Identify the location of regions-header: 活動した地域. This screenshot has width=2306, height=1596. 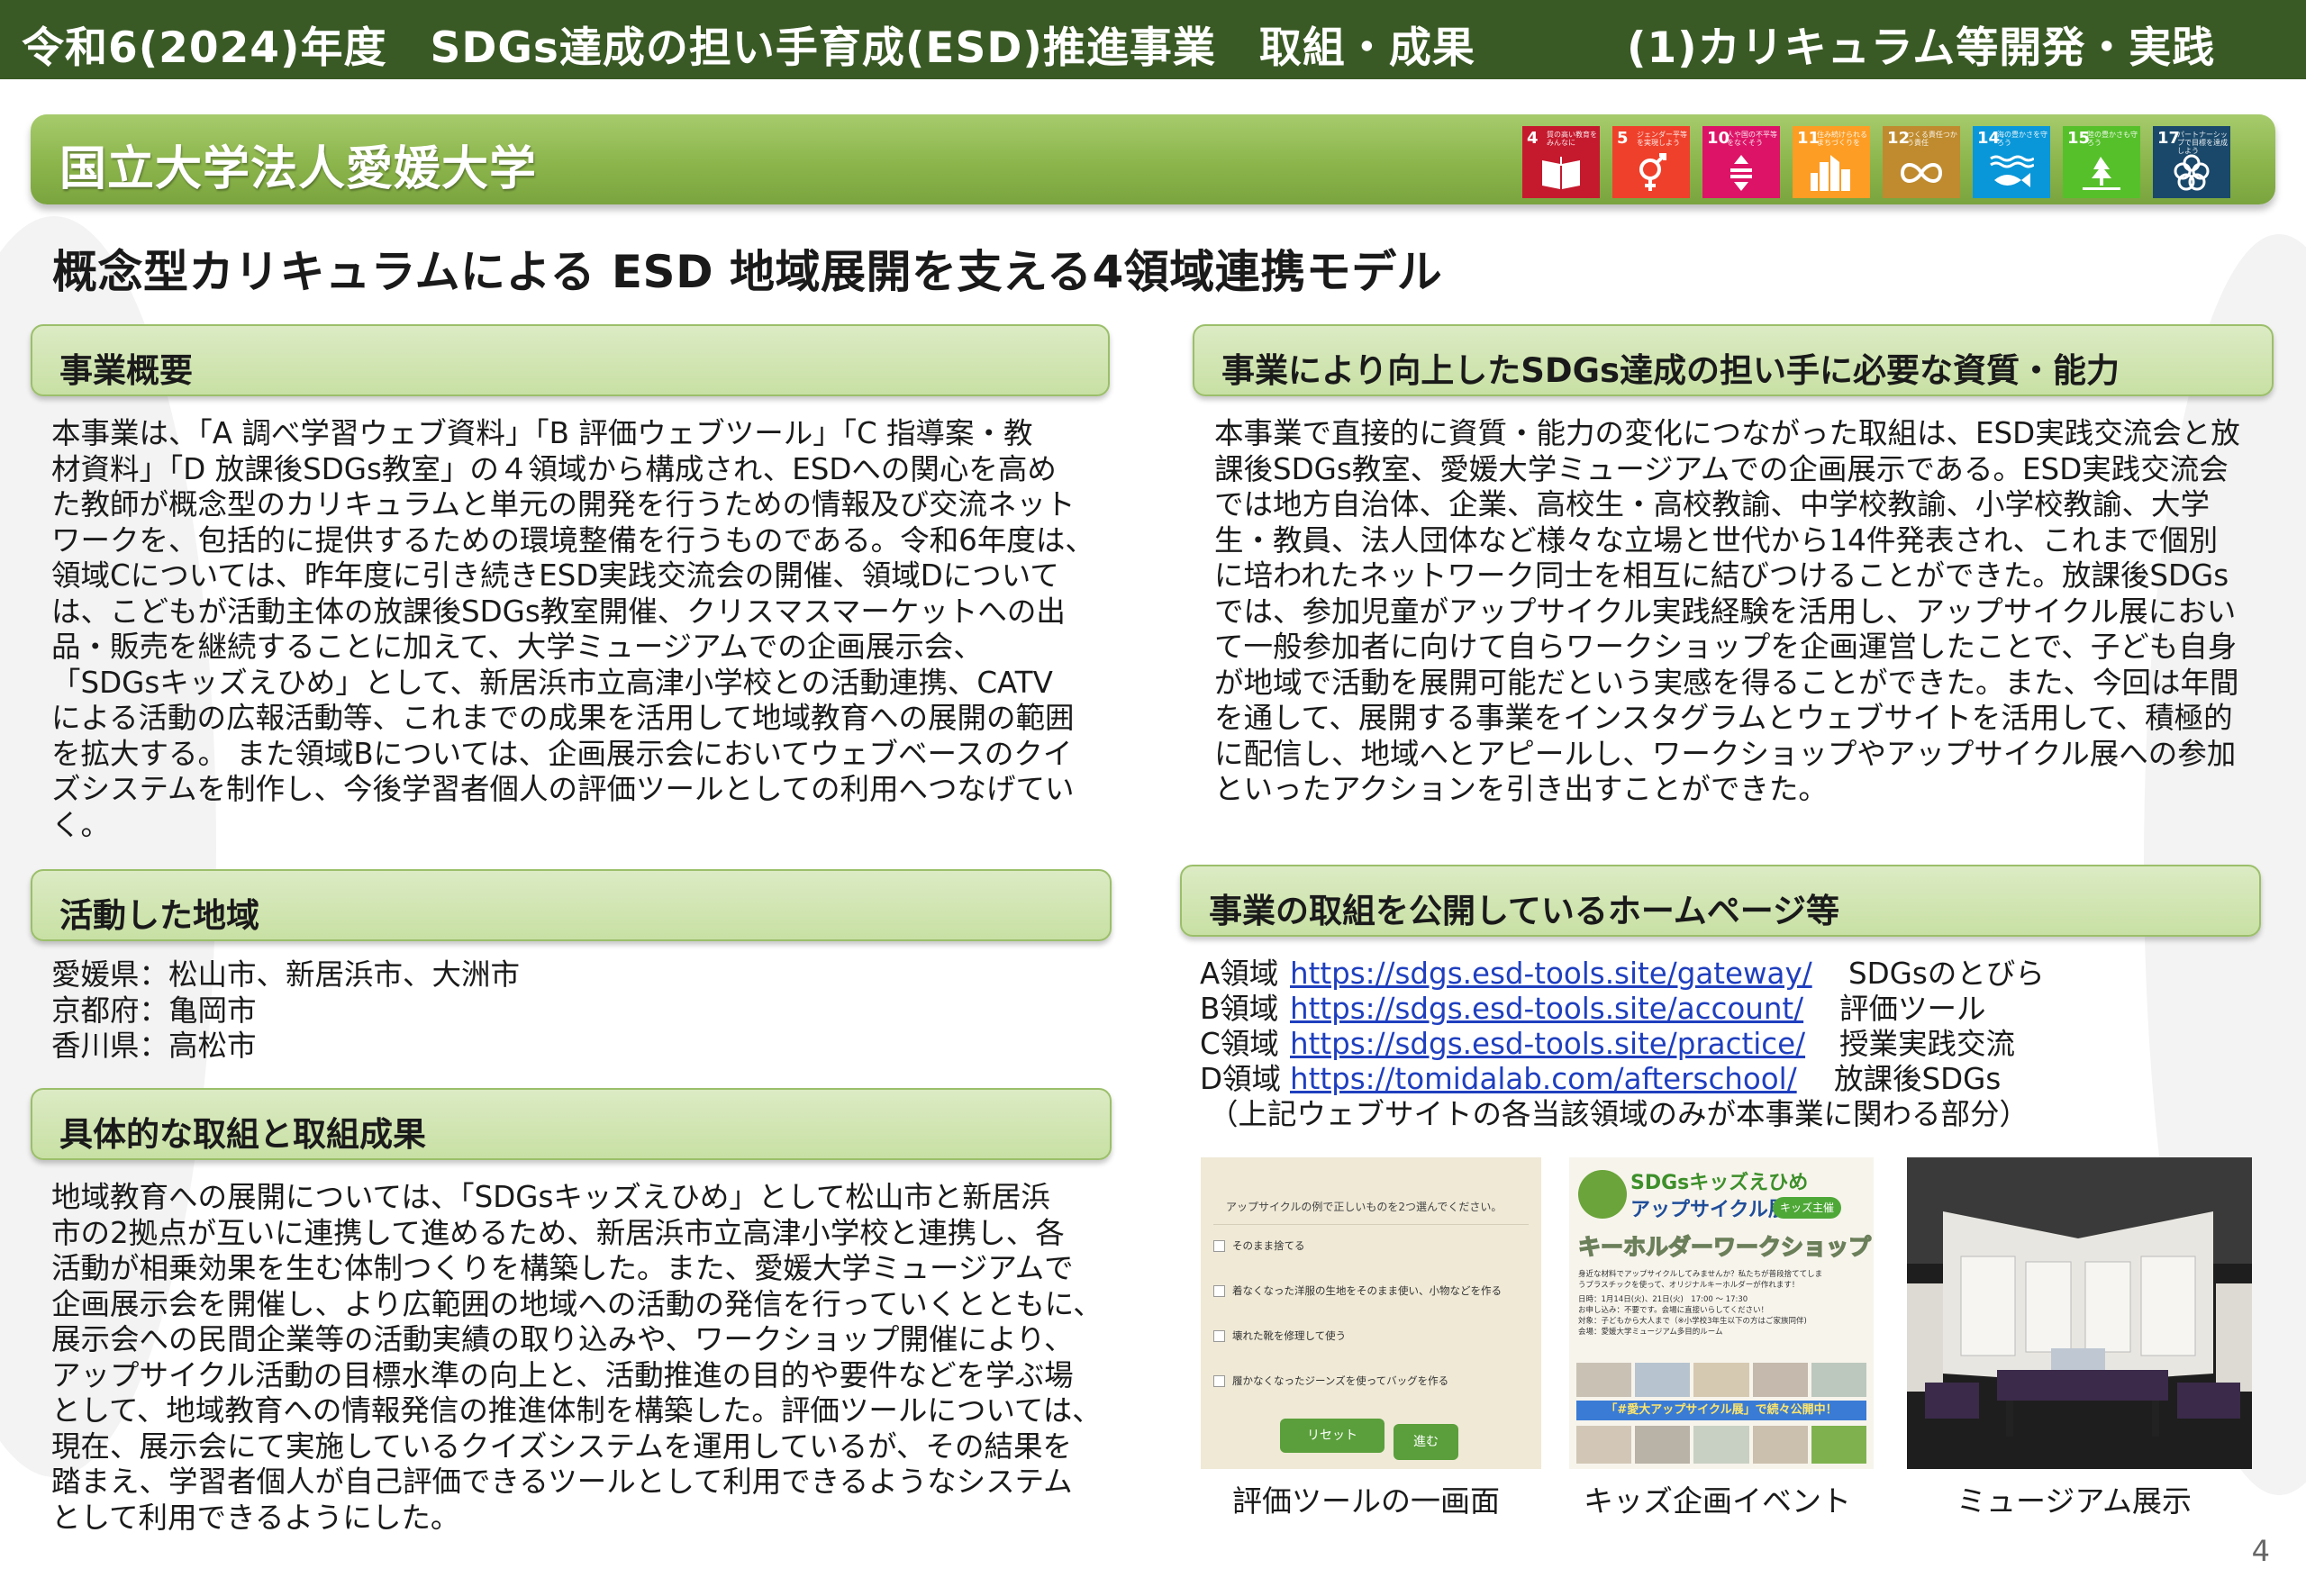
(571, 905).